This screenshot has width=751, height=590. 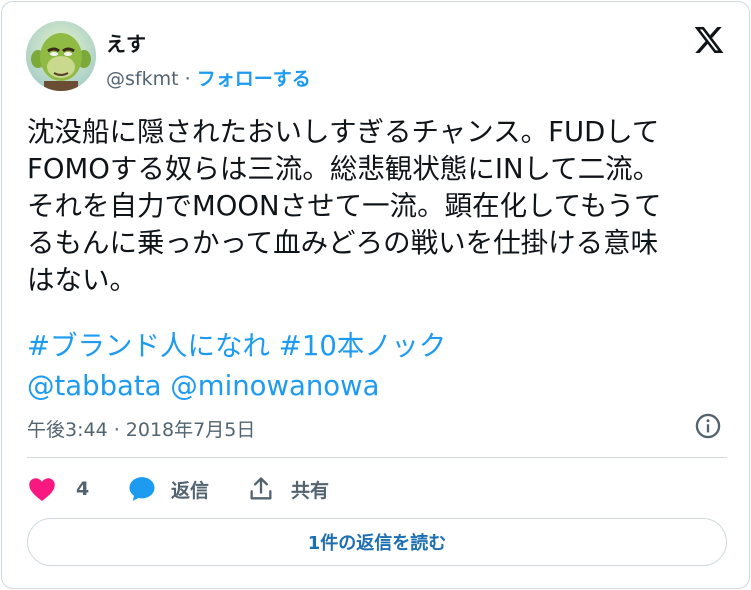 I want to click on author-handle-row: @sfkmt · フォローする, so click(x=208, y=77).